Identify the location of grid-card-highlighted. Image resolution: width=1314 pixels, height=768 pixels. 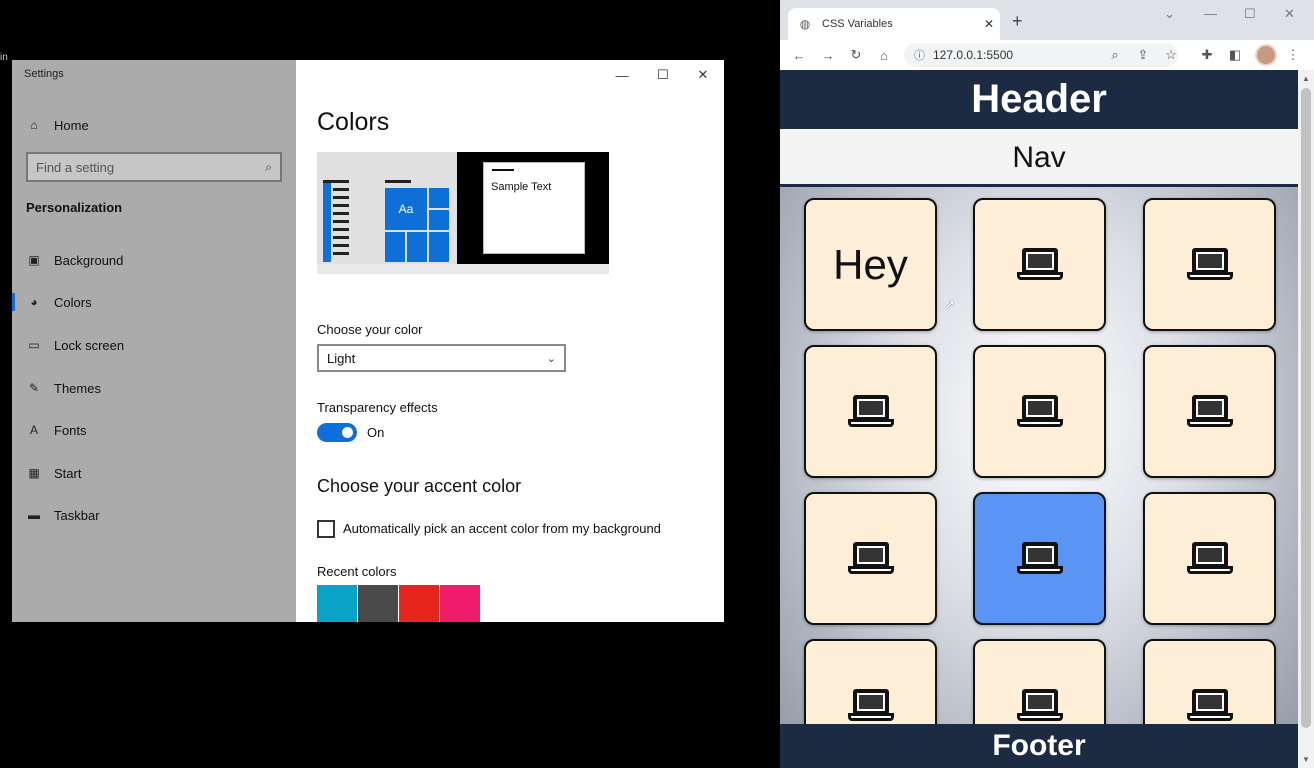
(1039, 558).